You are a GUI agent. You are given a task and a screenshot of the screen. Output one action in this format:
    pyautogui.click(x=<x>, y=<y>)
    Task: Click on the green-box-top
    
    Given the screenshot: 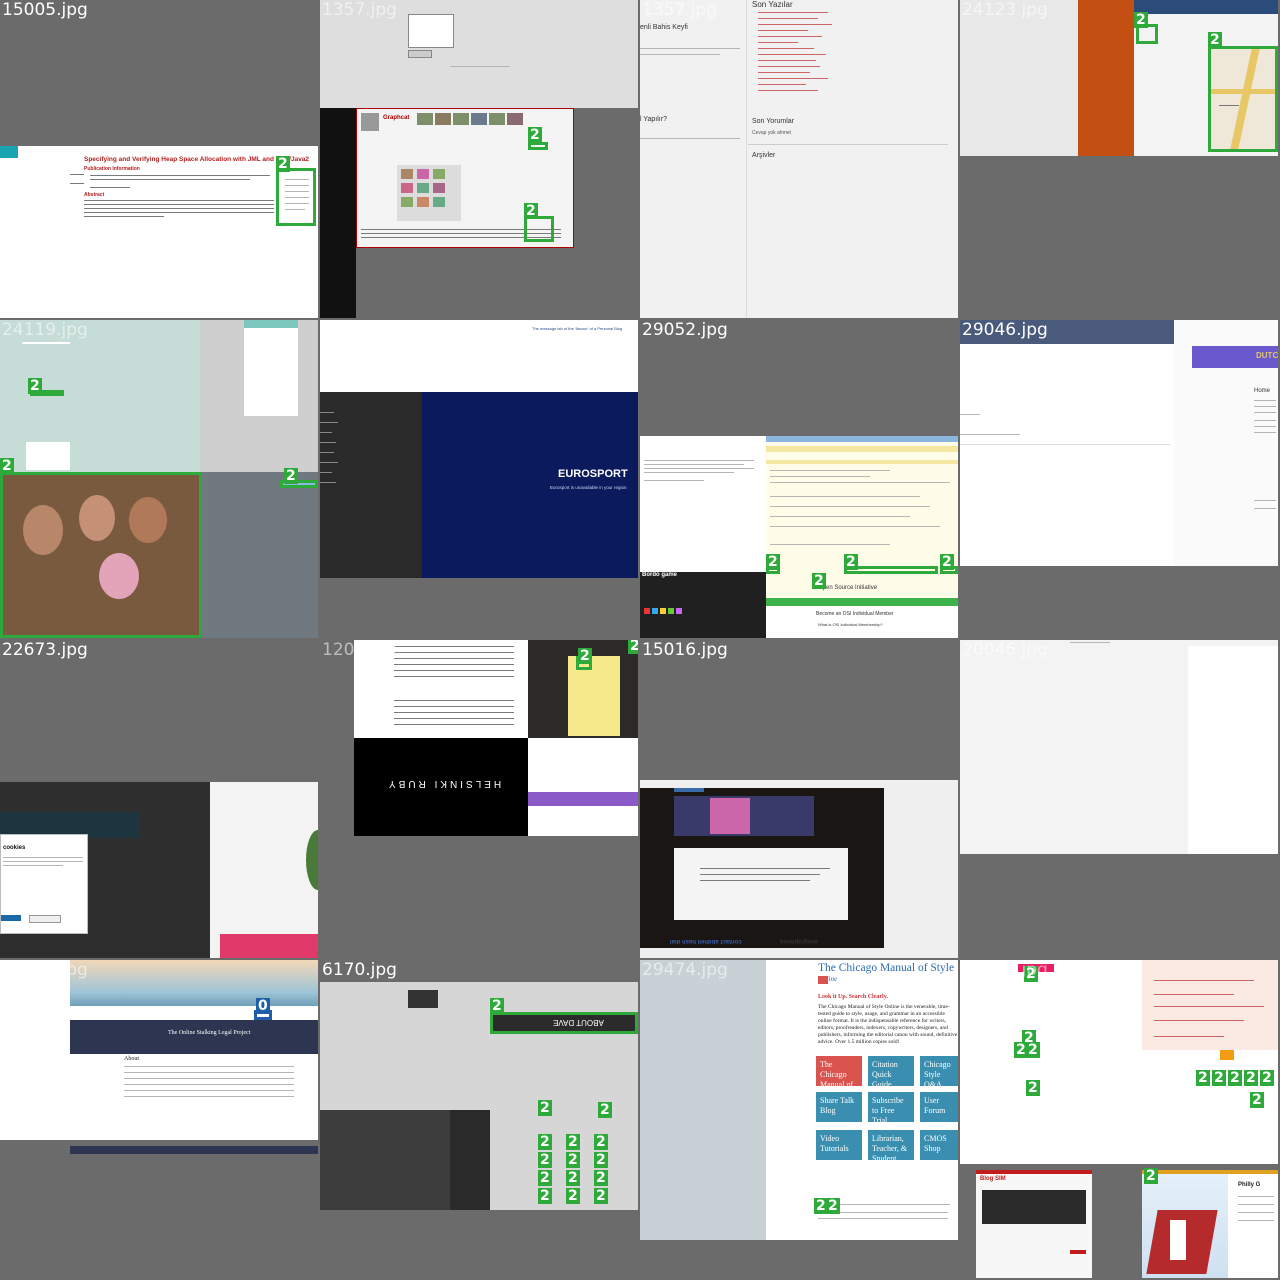 What is the action you would take?
    pyautogui.click(x=538, y=146)
    